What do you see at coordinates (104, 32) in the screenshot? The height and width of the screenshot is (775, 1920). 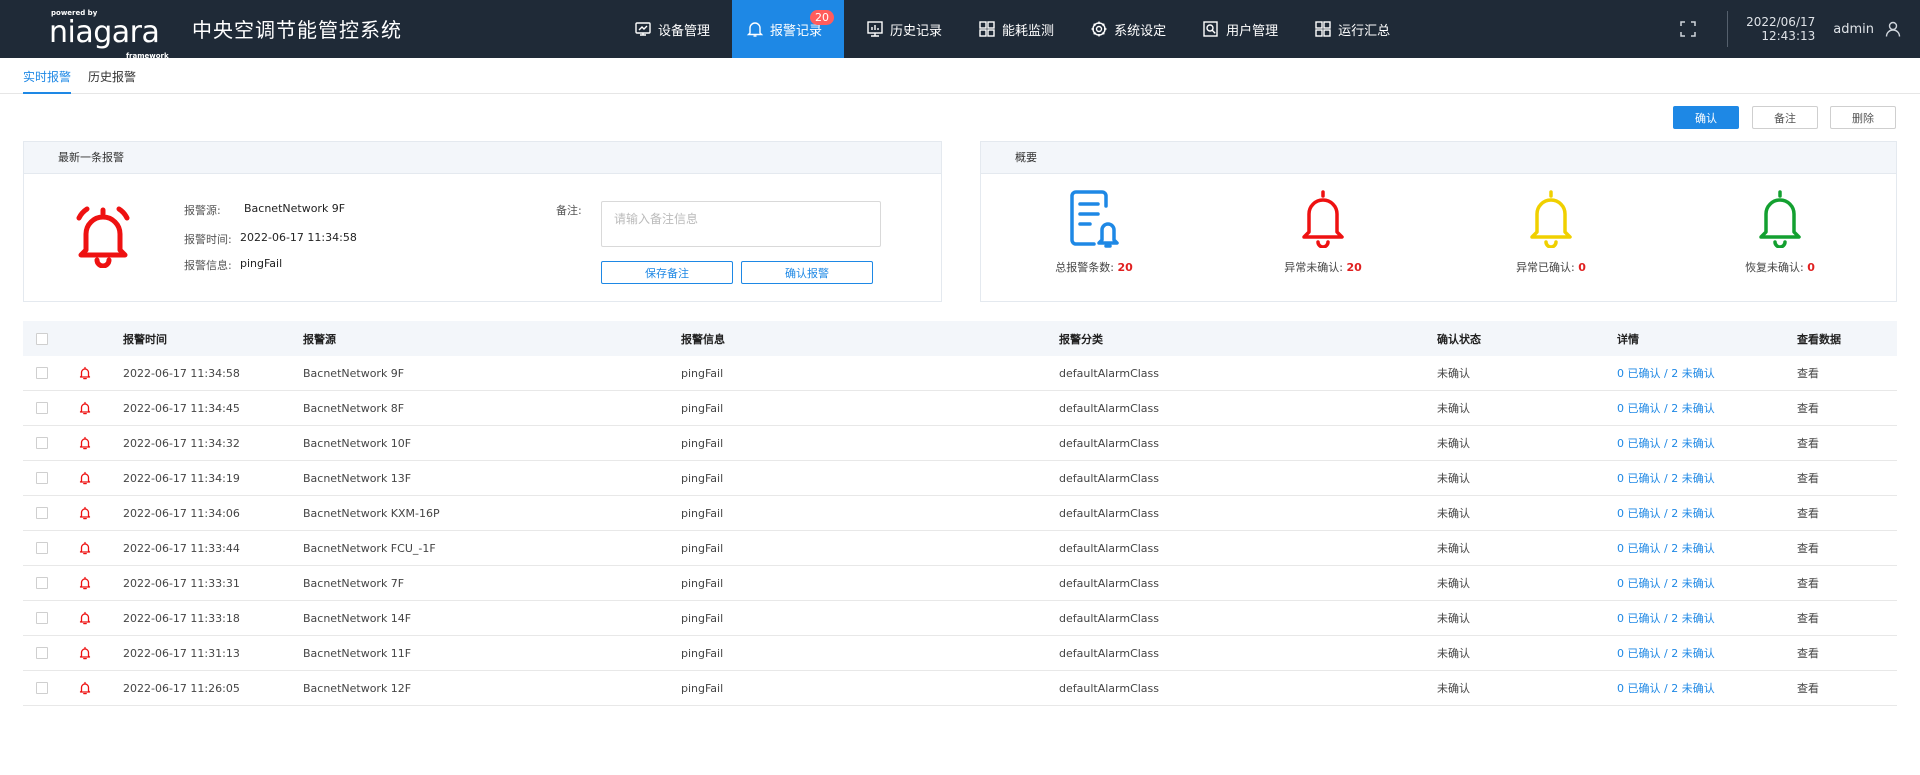 I see `logo-name: niagara` at bounding box center [104, 32].